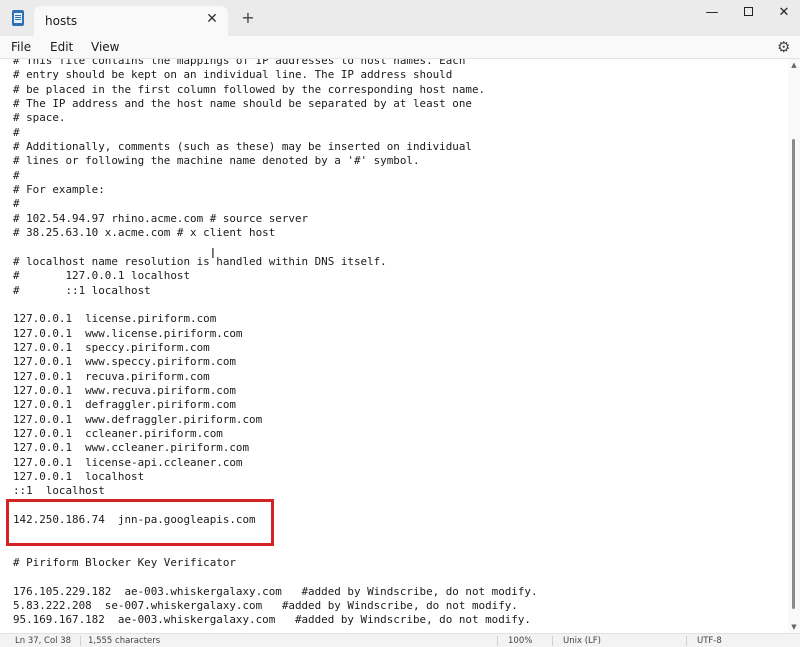 The image size is (800, 647). I want to click on close-tab-icon: ✕, so click(212, 19).